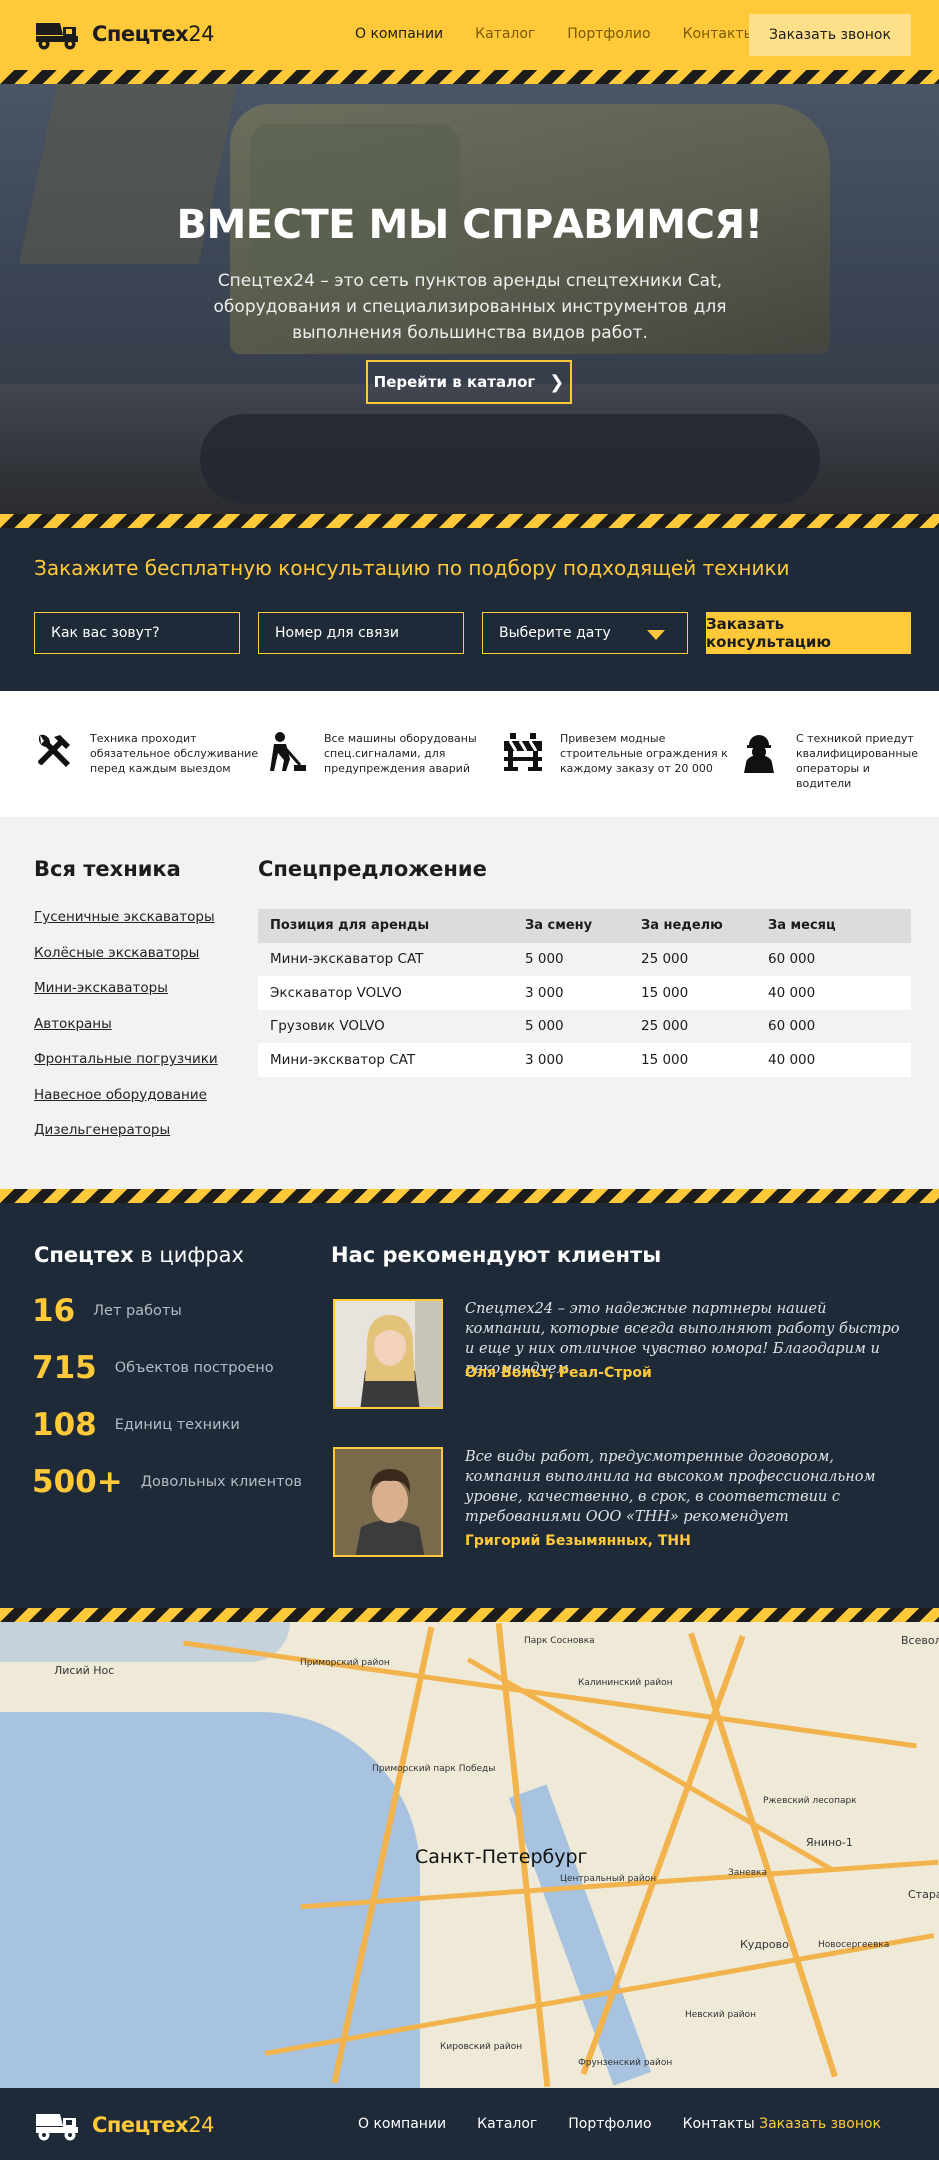 The height and width of the screenshot is (2160, 939). What do you see at coordinates (854, 1945) in the screenshot?
I see `map-label: Новосергеевка` at bounding box center [854, 1945].